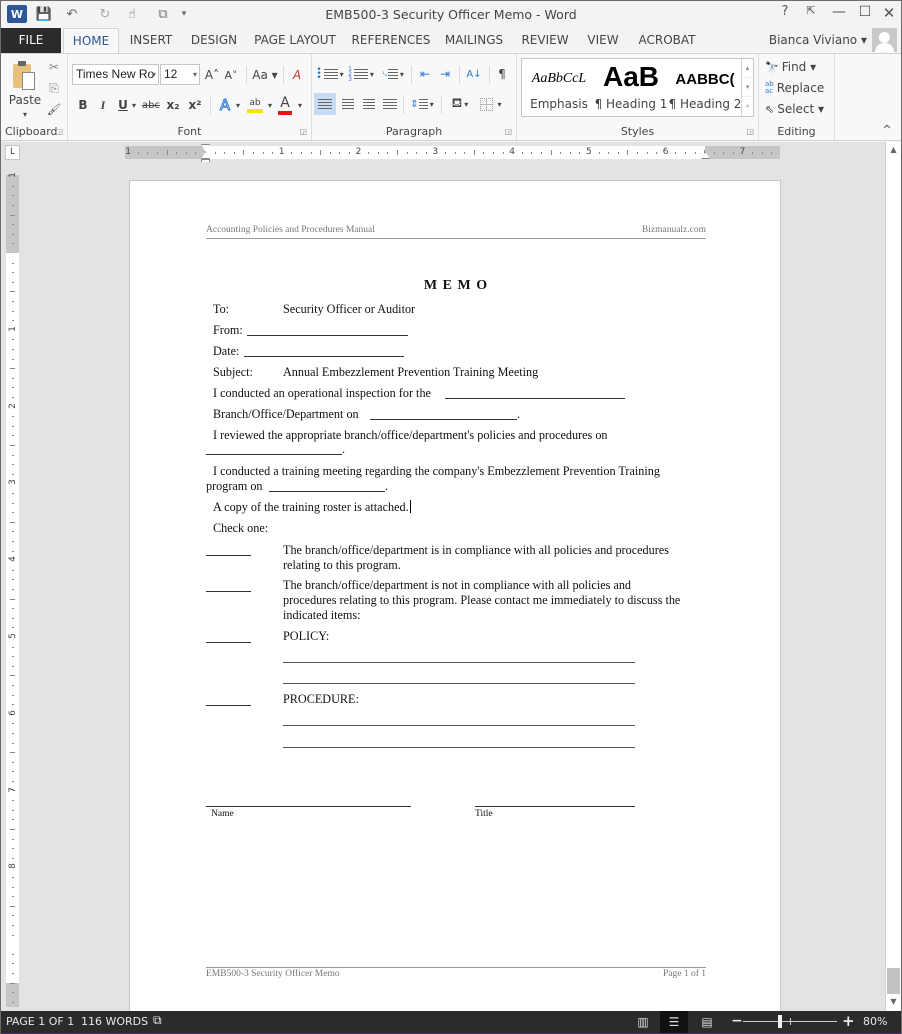  I want to click on minimize-button: —, so click(839, 14).